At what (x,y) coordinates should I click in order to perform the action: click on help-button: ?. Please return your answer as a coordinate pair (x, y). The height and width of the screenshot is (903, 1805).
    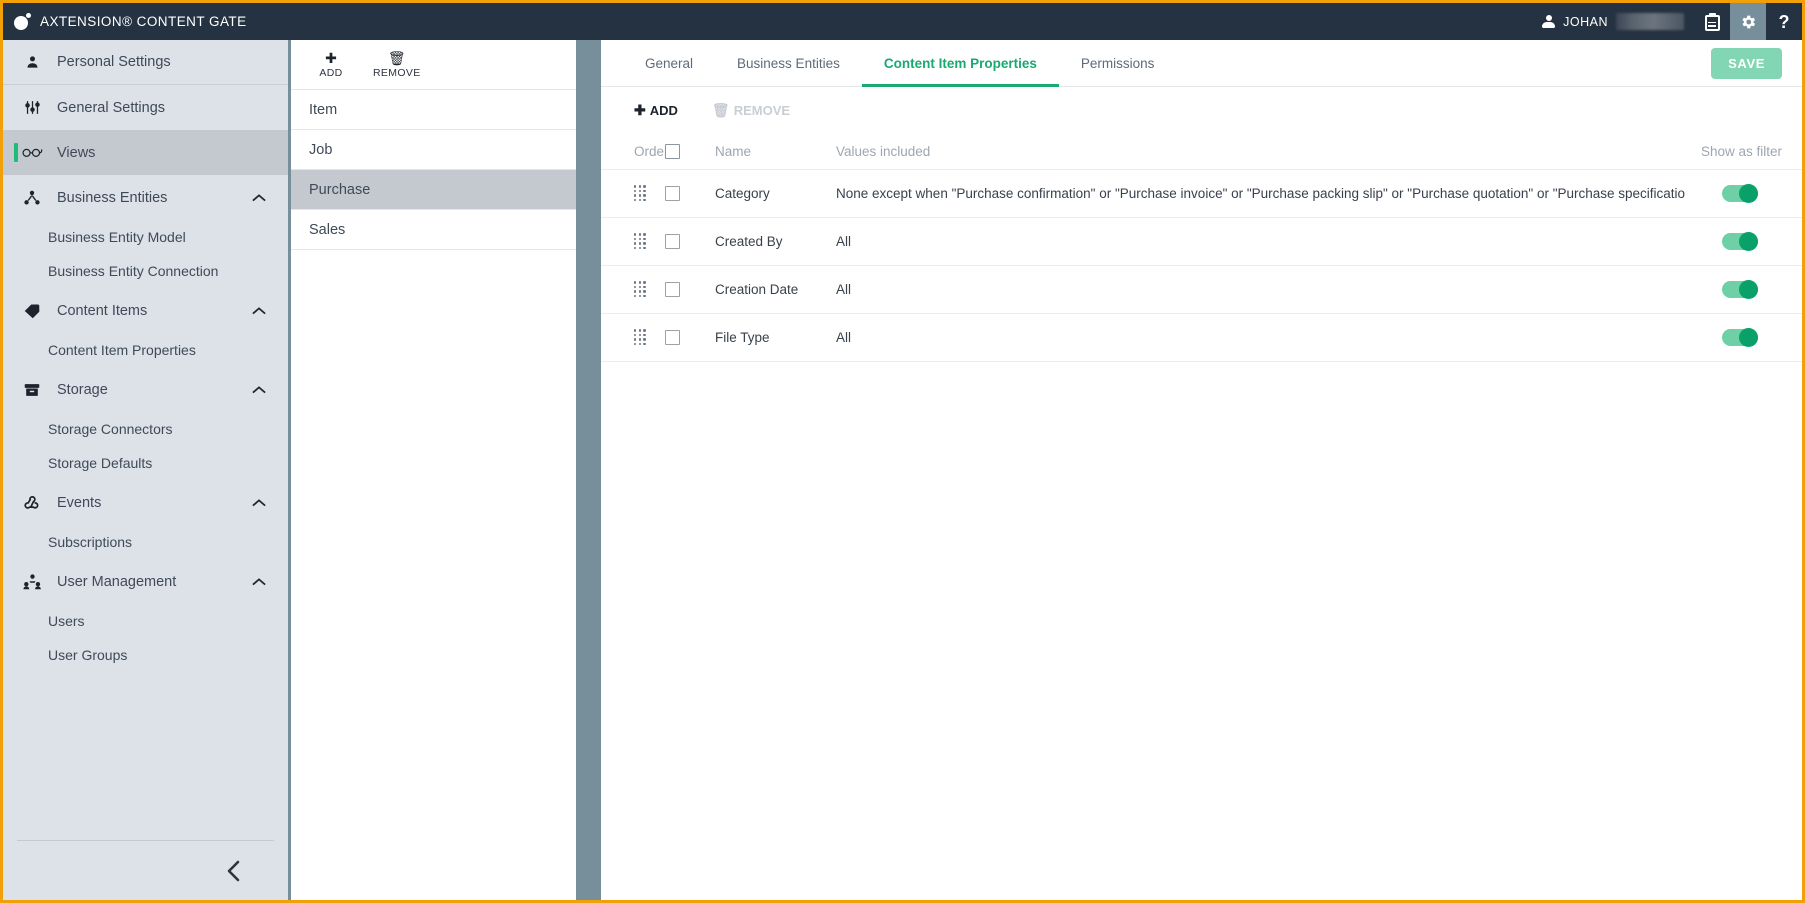
    Looking at the image, I should click on (1784, 21).